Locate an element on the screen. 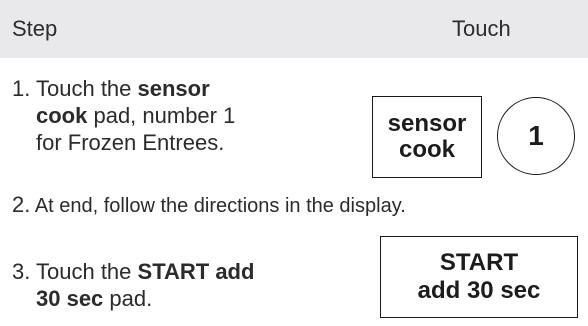  step1-text-a: Touch the is located at coordinates (87, 88).